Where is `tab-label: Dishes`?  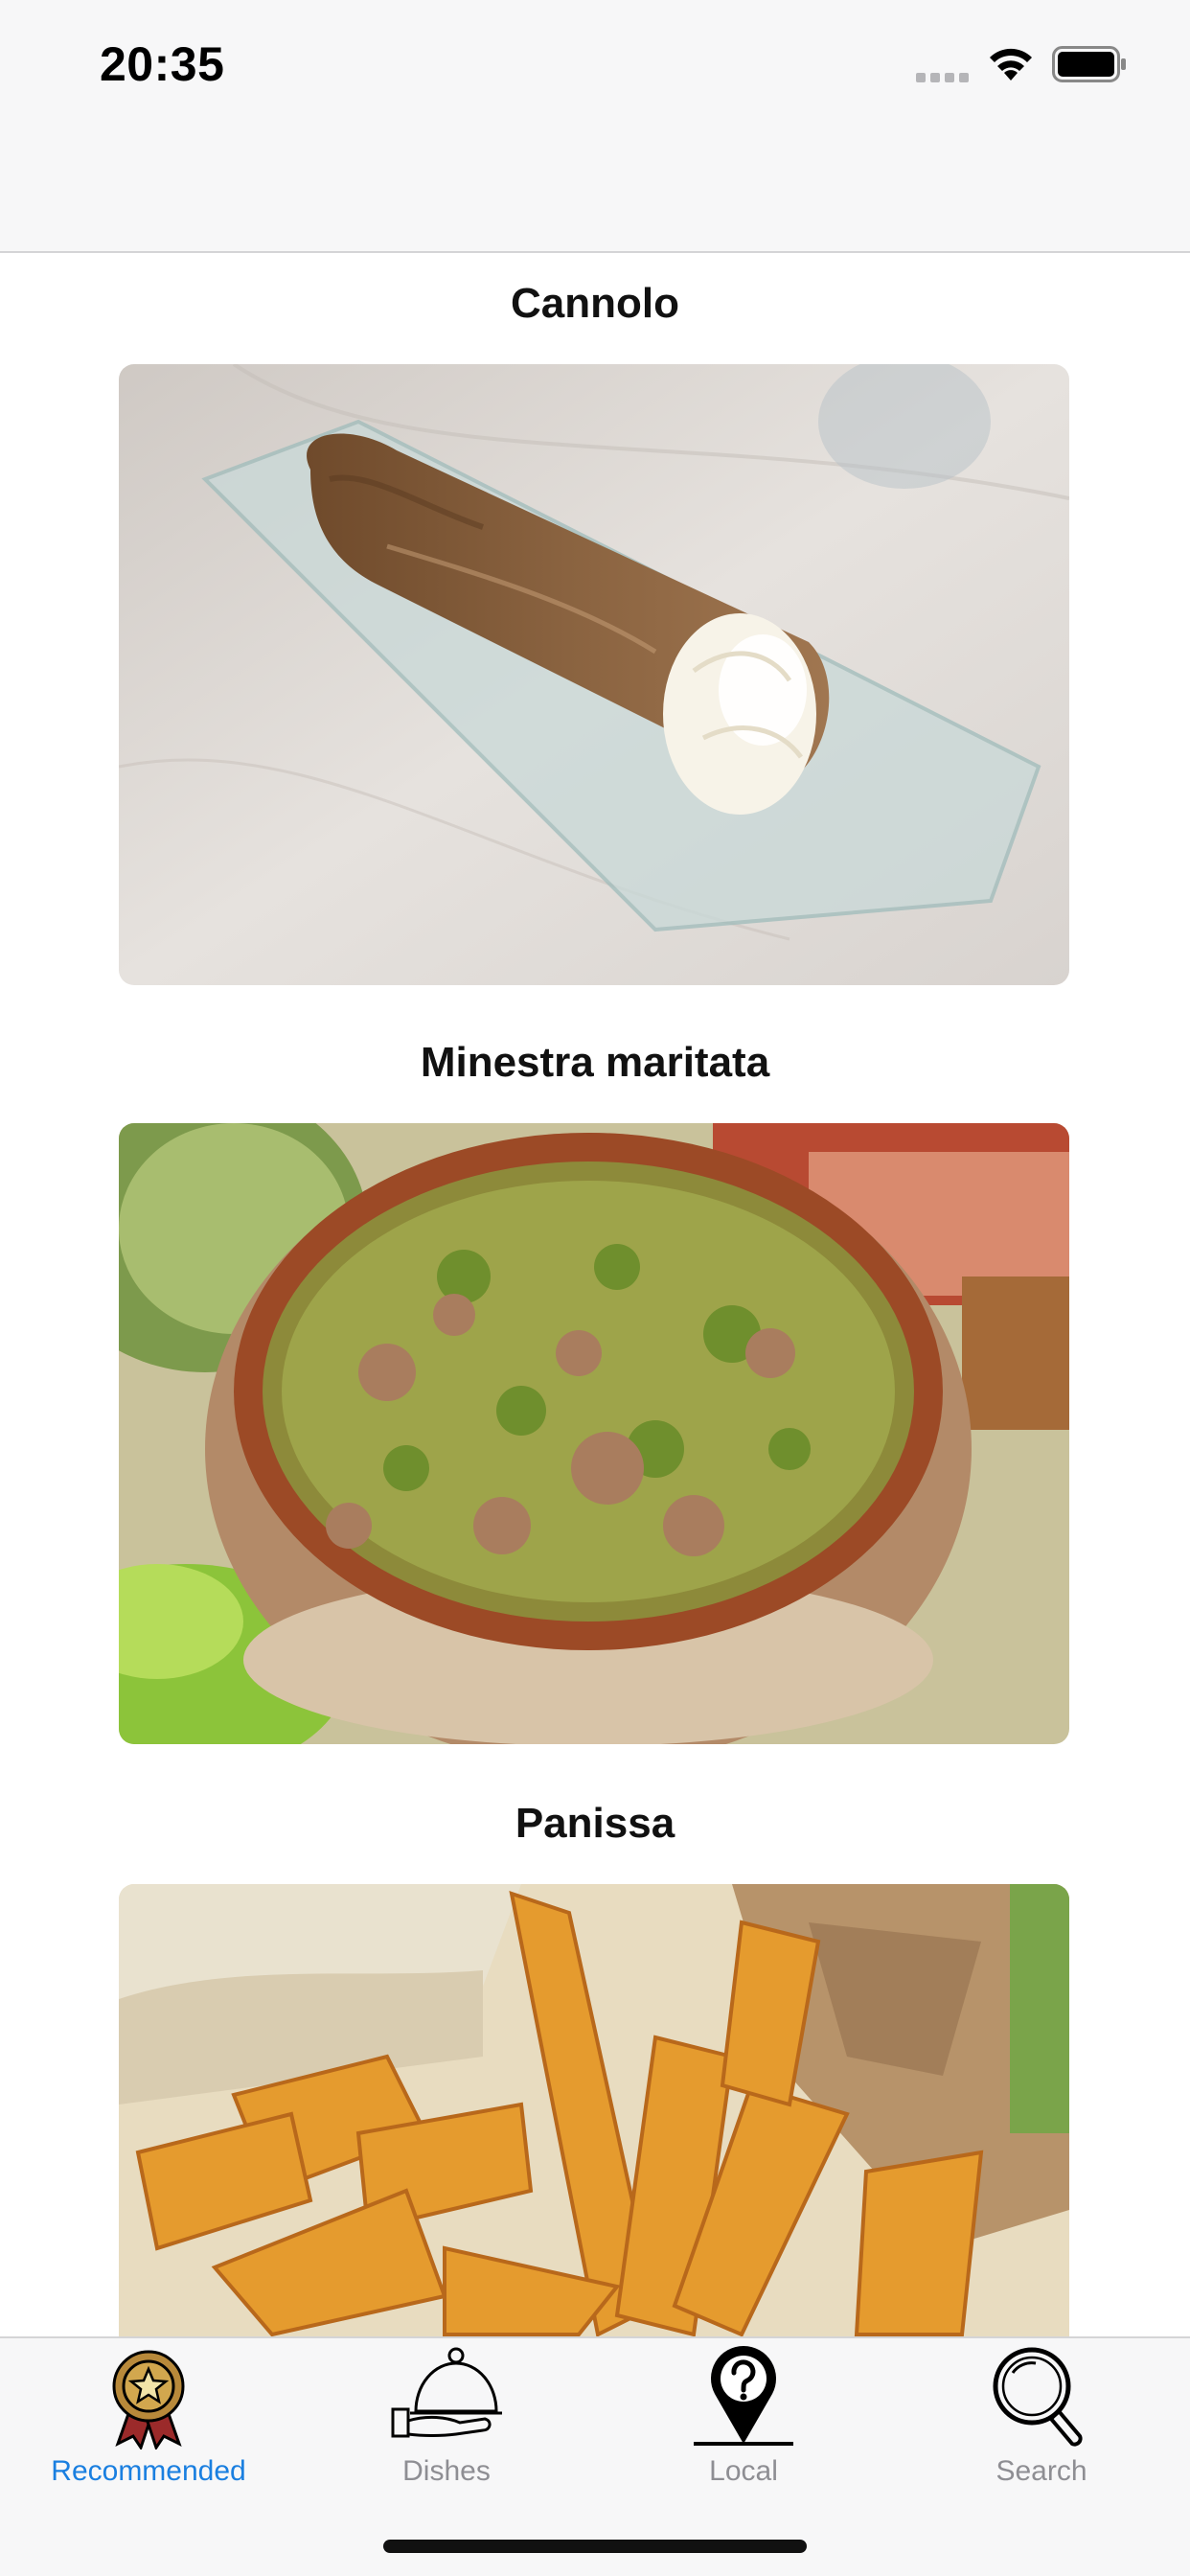
tab-label: Dishes is located at coordinates (447, 2471).